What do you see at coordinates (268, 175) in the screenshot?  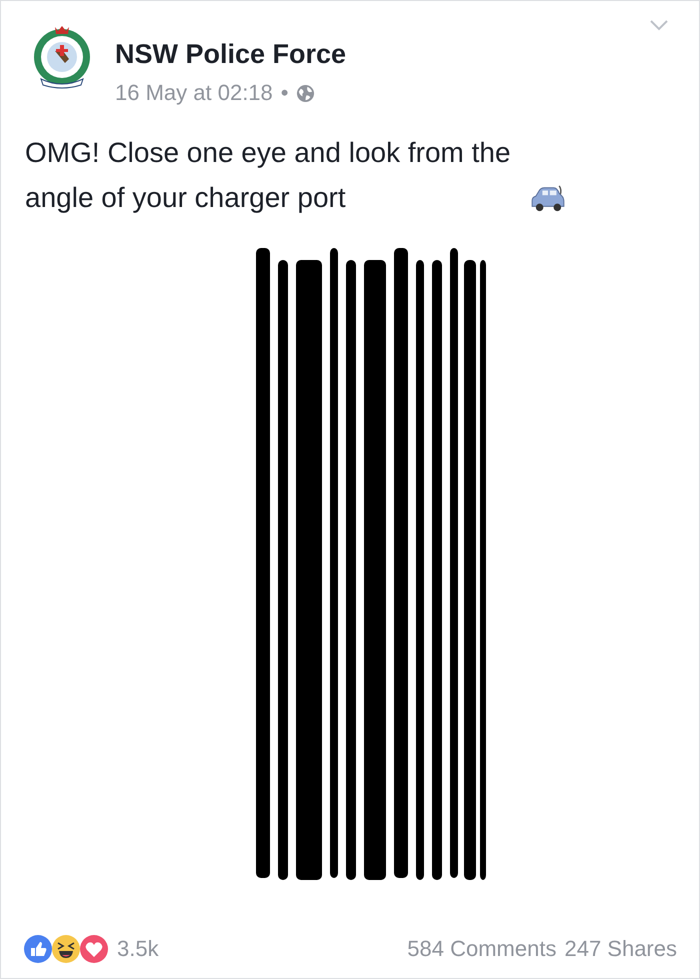 I see `post-text: OMG! Close one eye and look from the angle of your charger port` at bounding box center [268, 175].